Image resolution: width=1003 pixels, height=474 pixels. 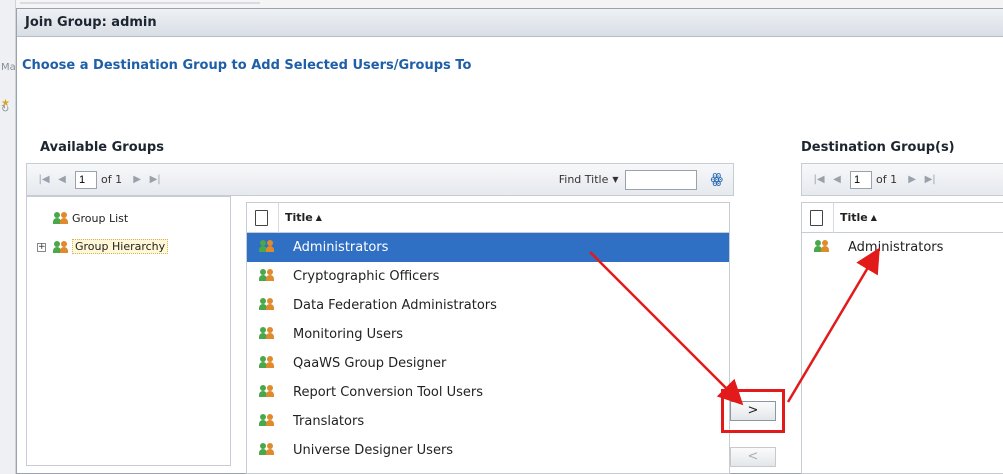 What do you see at coordinates (666, 328) in the screenshot?
I see `annotation-arrow-to-button` at bounding box center [666, 328].